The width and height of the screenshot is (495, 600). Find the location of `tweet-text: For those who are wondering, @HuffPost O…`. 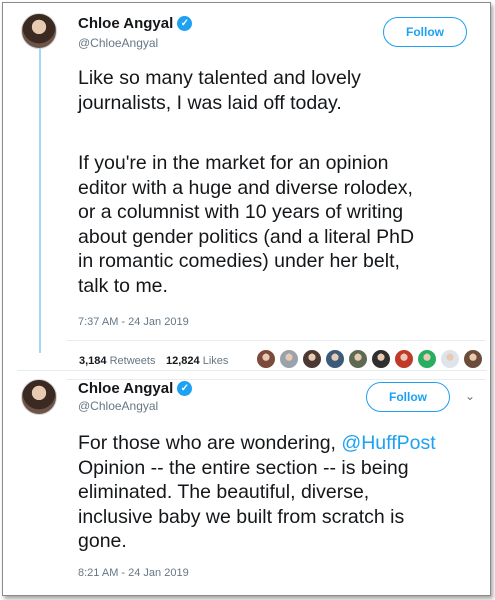

tweet-text: For those who are wondering, @HuffPost O… is located at coordinates (257, 492).